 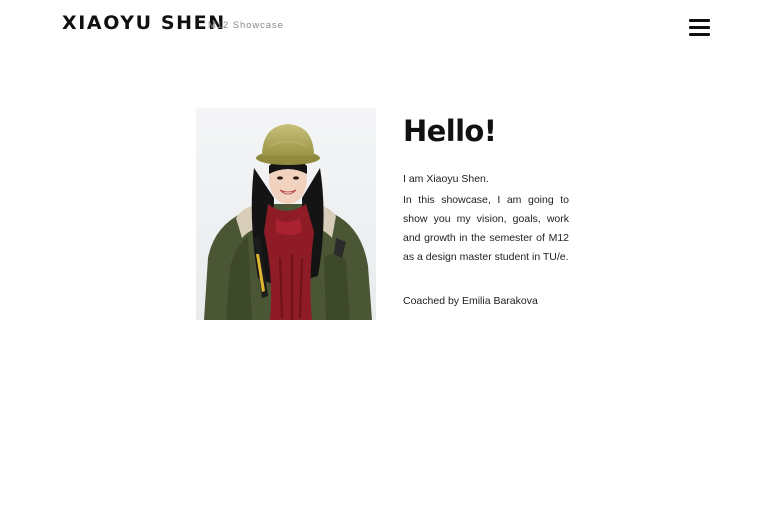 What do you see at coordinates (470, 301) in the screenshot?
I see `coach-text: Coached by Emilia Barakova` at bounding box center [470, 301].